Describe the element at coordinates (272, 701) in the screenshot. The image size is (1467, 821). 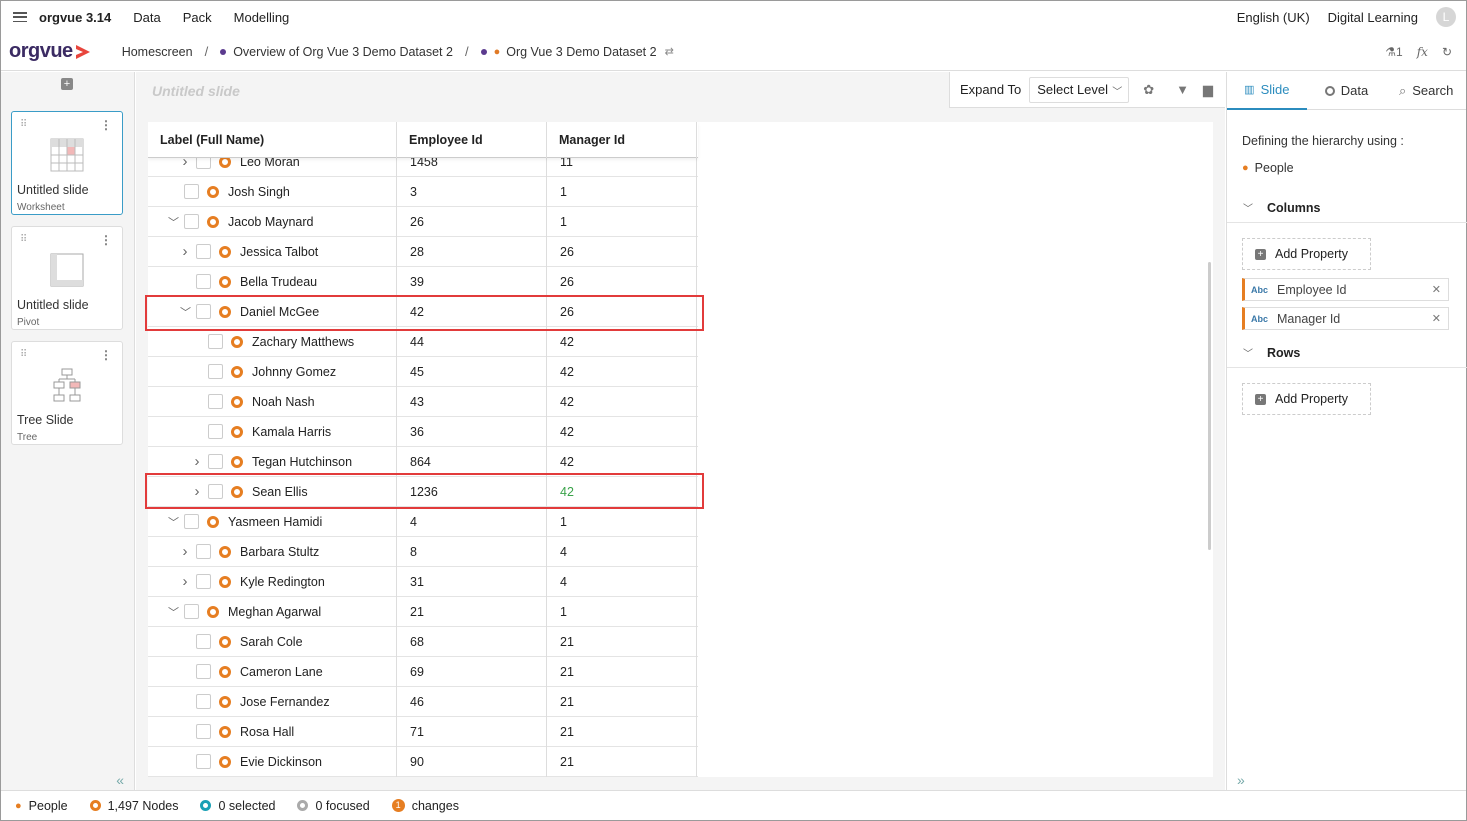
I see `cell-label: Jose Fernandez` at that location.